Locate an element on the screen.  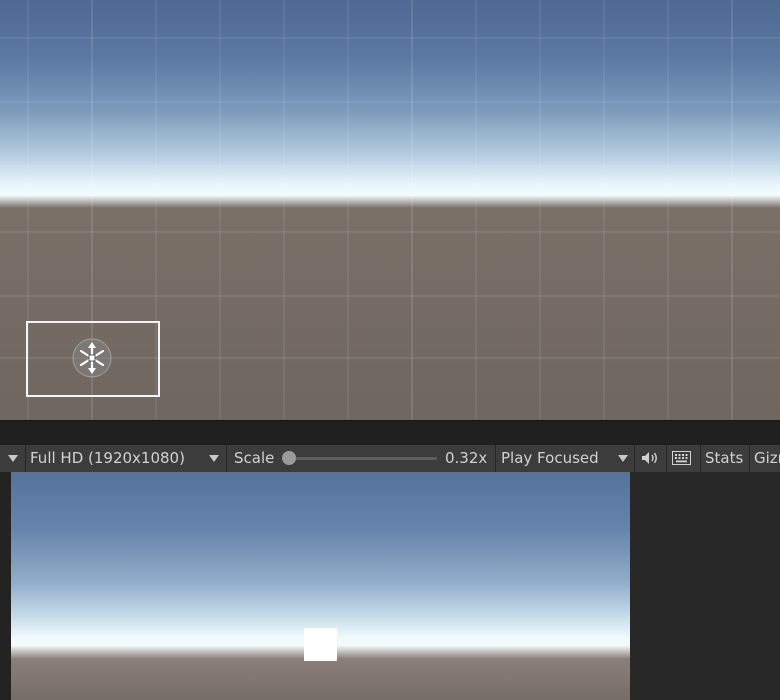
gizmos-label: Gizm is located at coordinates (767, 458).